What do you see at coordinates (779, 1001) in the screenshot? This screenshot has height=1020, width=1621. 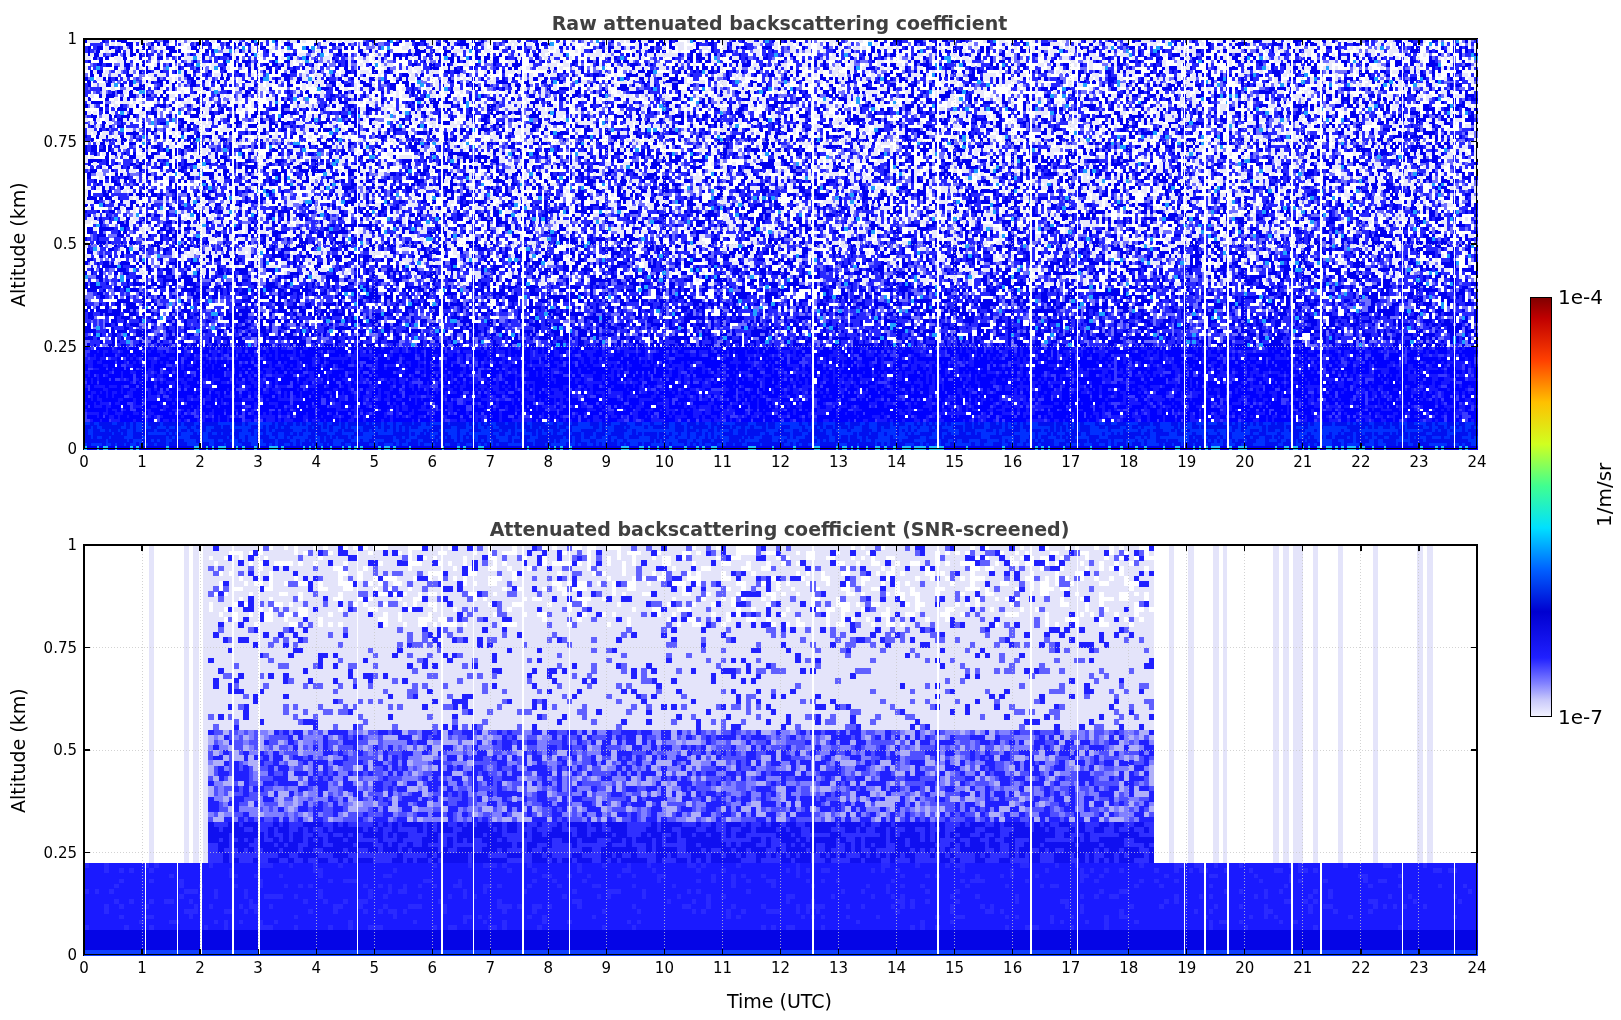 I see `x-axis-label: Time (UTC)` at bounding box center [779, 1001].